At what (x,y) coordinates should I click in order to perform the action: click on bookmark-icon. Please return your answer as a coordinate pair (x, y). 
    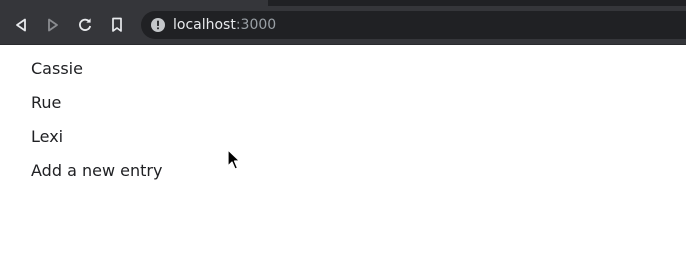
    Looking at the image, I should click on (117, 24).